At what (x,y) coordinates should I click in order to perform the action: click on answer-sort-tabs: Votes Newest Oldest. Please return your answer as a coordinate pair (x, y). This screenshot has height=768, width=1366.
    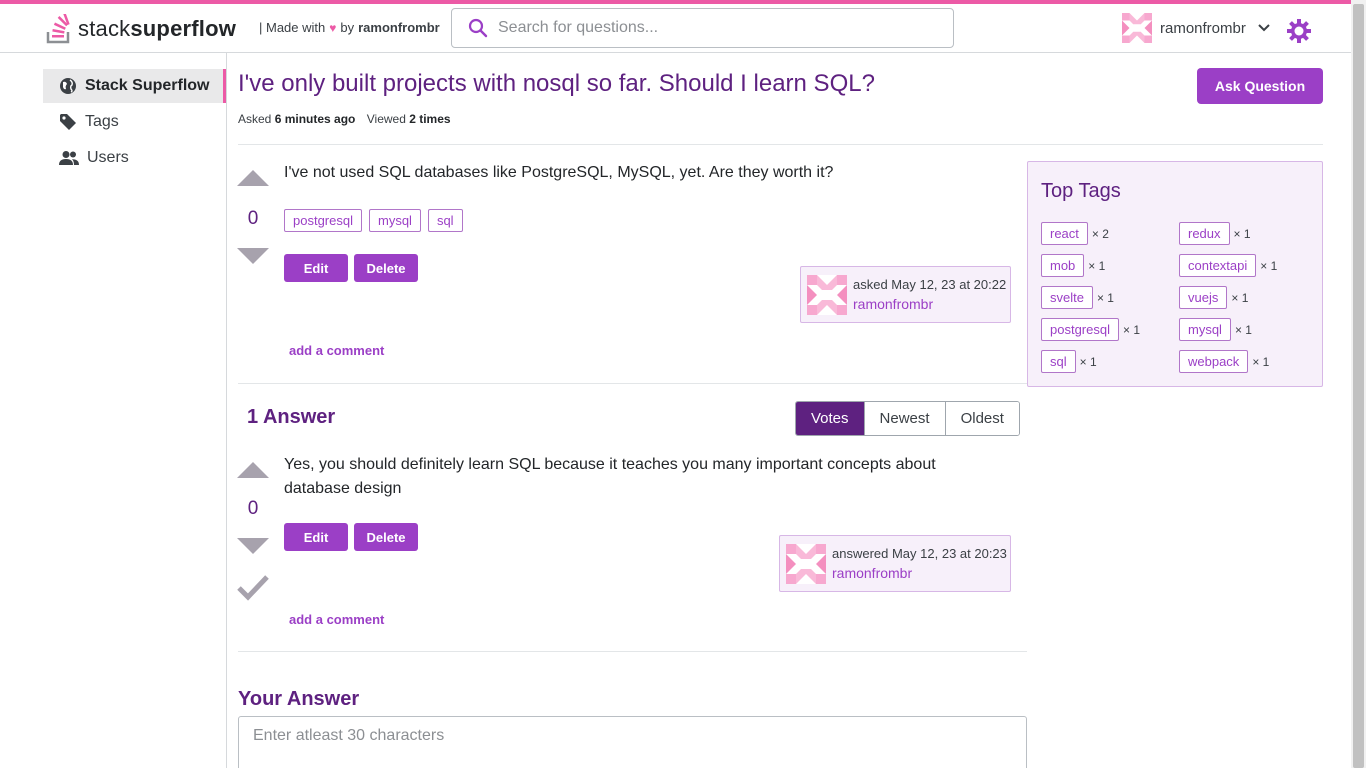
    Looking at the image, I should click on (907, 418).